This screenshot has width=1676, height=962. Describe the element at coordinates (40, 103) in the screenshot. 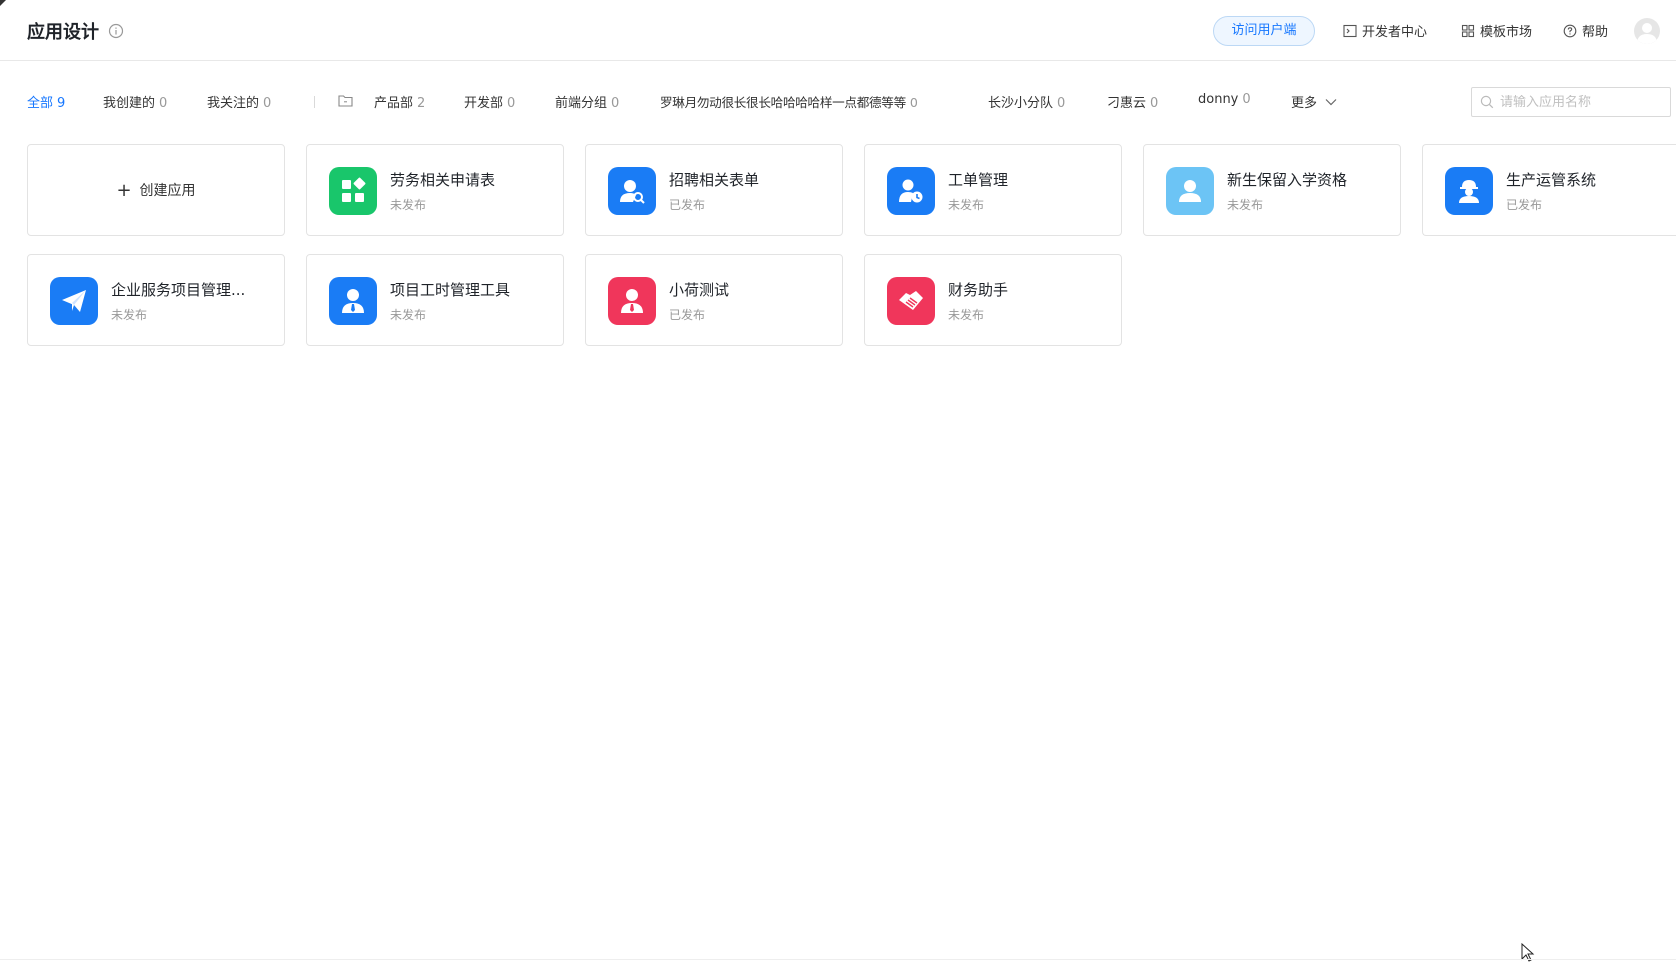

I see `tab-label: 全部` at that location.